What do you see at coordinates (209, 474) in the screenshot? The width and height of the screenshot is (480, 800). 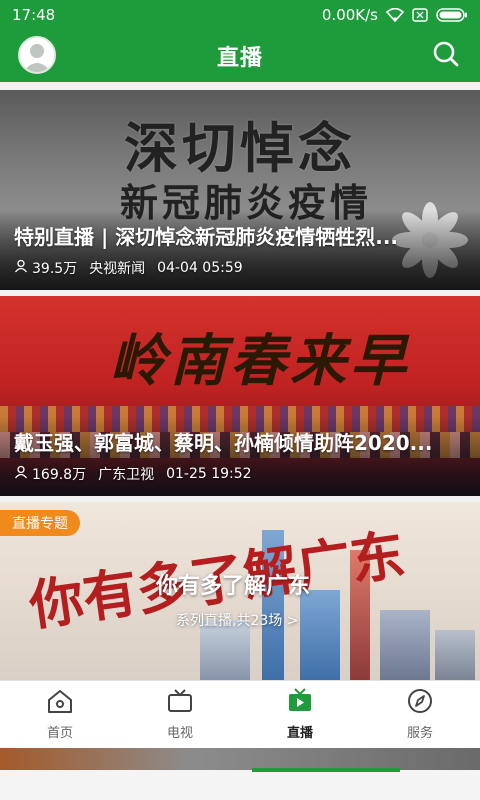 I see `broadcast-time: 01-25 19:52` at bounding box center [209, 474].